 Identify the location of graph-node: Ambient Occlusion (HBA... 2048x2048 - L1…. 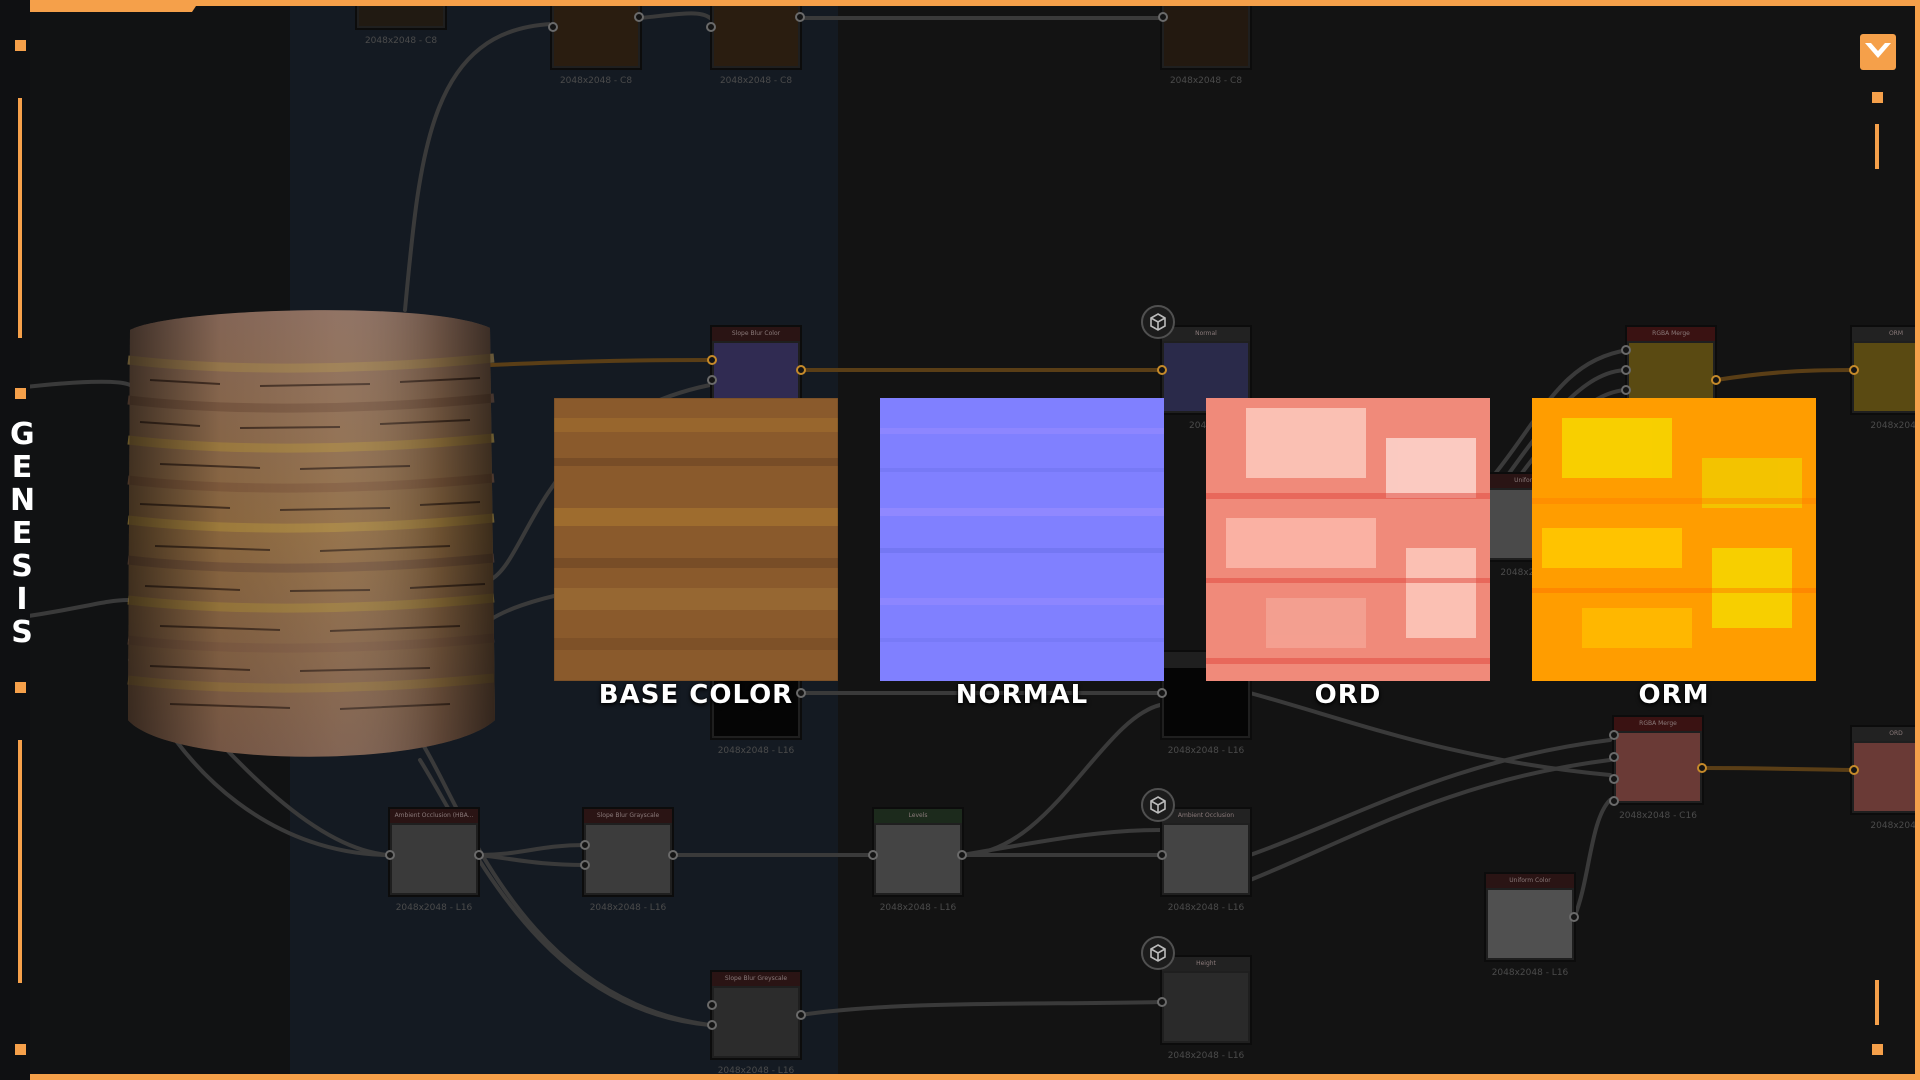
(434, 860).